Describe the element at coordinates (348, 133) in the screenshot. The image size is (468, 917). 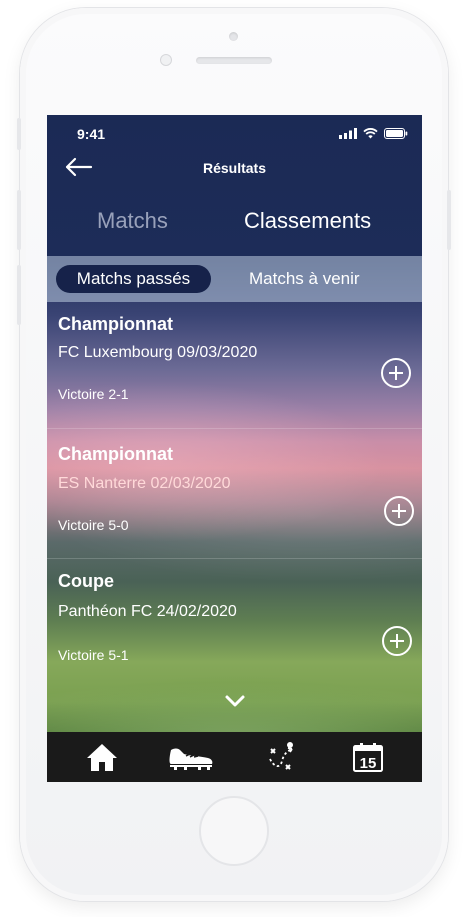
I see `signal-icon` at that location.